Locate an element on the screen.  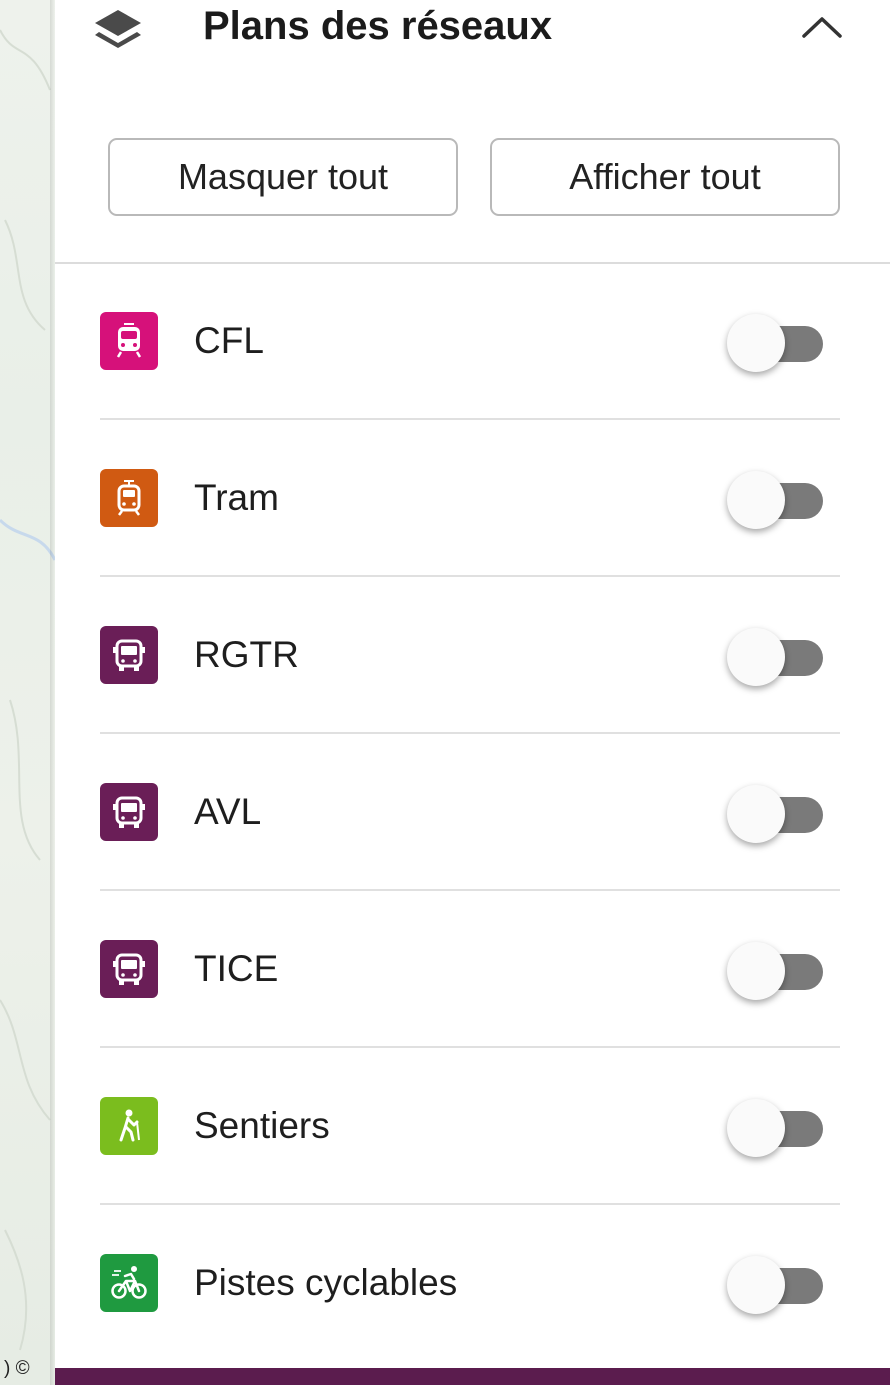
network-row-pistes-cyclables: Pistes cyclables is located at coordinates (470, 1284).